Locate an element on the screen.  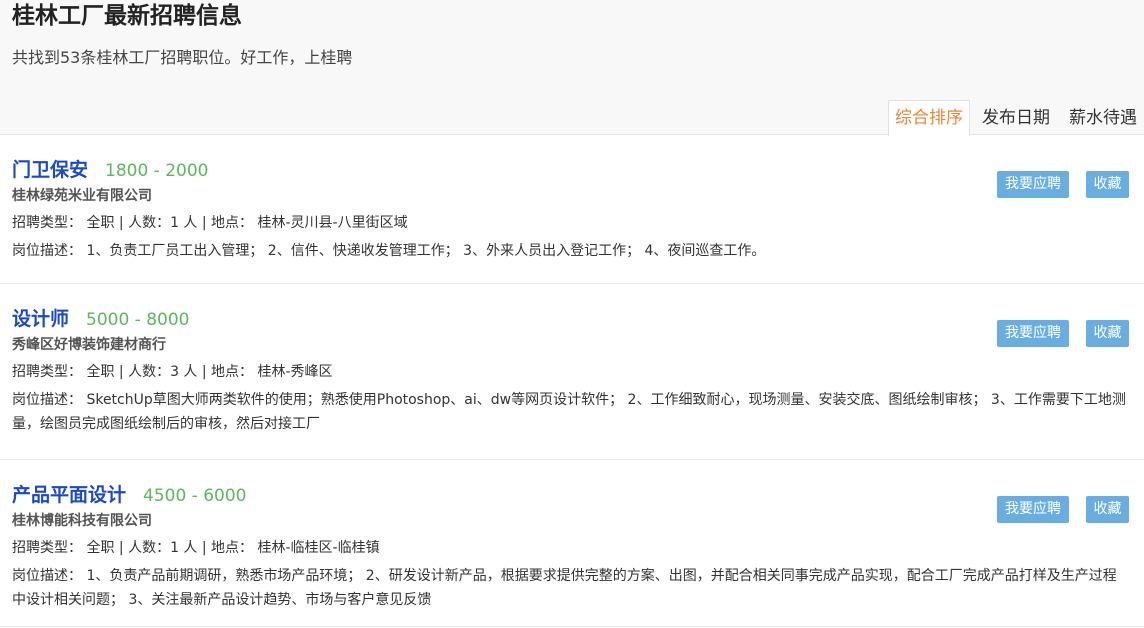
sort-tabs: 综合排序 发布日期 薪水待遇 is located at coordinates (1016, 118).